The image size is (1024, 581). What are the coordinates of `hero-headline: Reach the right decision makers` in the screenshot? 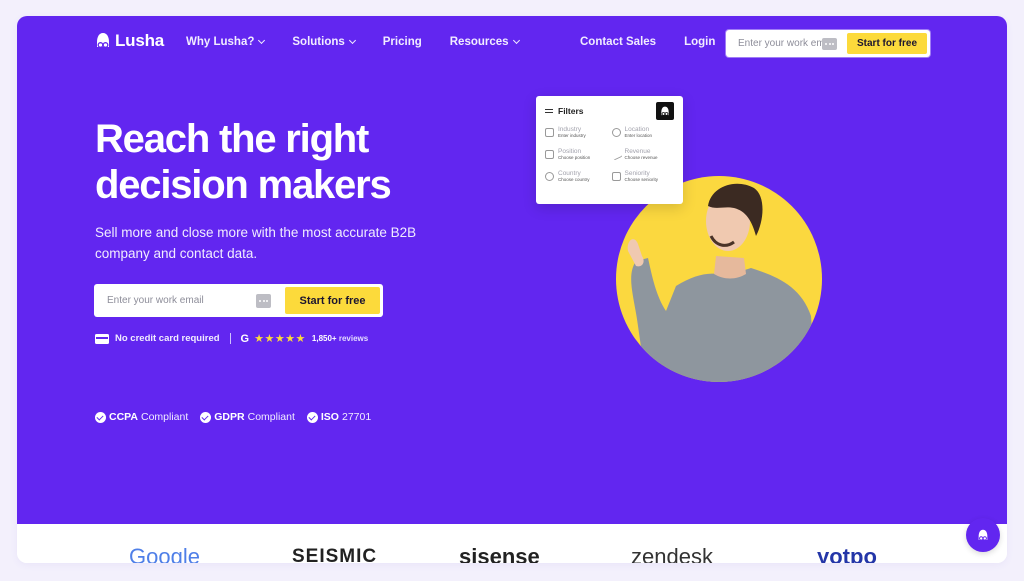 It's located at (243, 162).